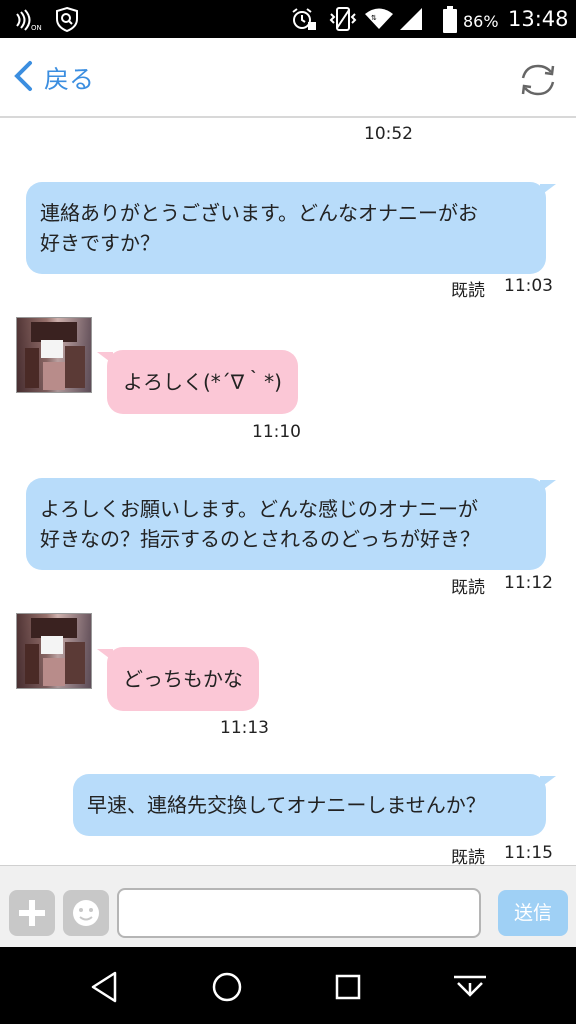 The height and width of the screenshot is (1024, 576). Describe the element at coordinates (183, 679) in the screenshot. I see `message-line: どっちもかな` at that location.